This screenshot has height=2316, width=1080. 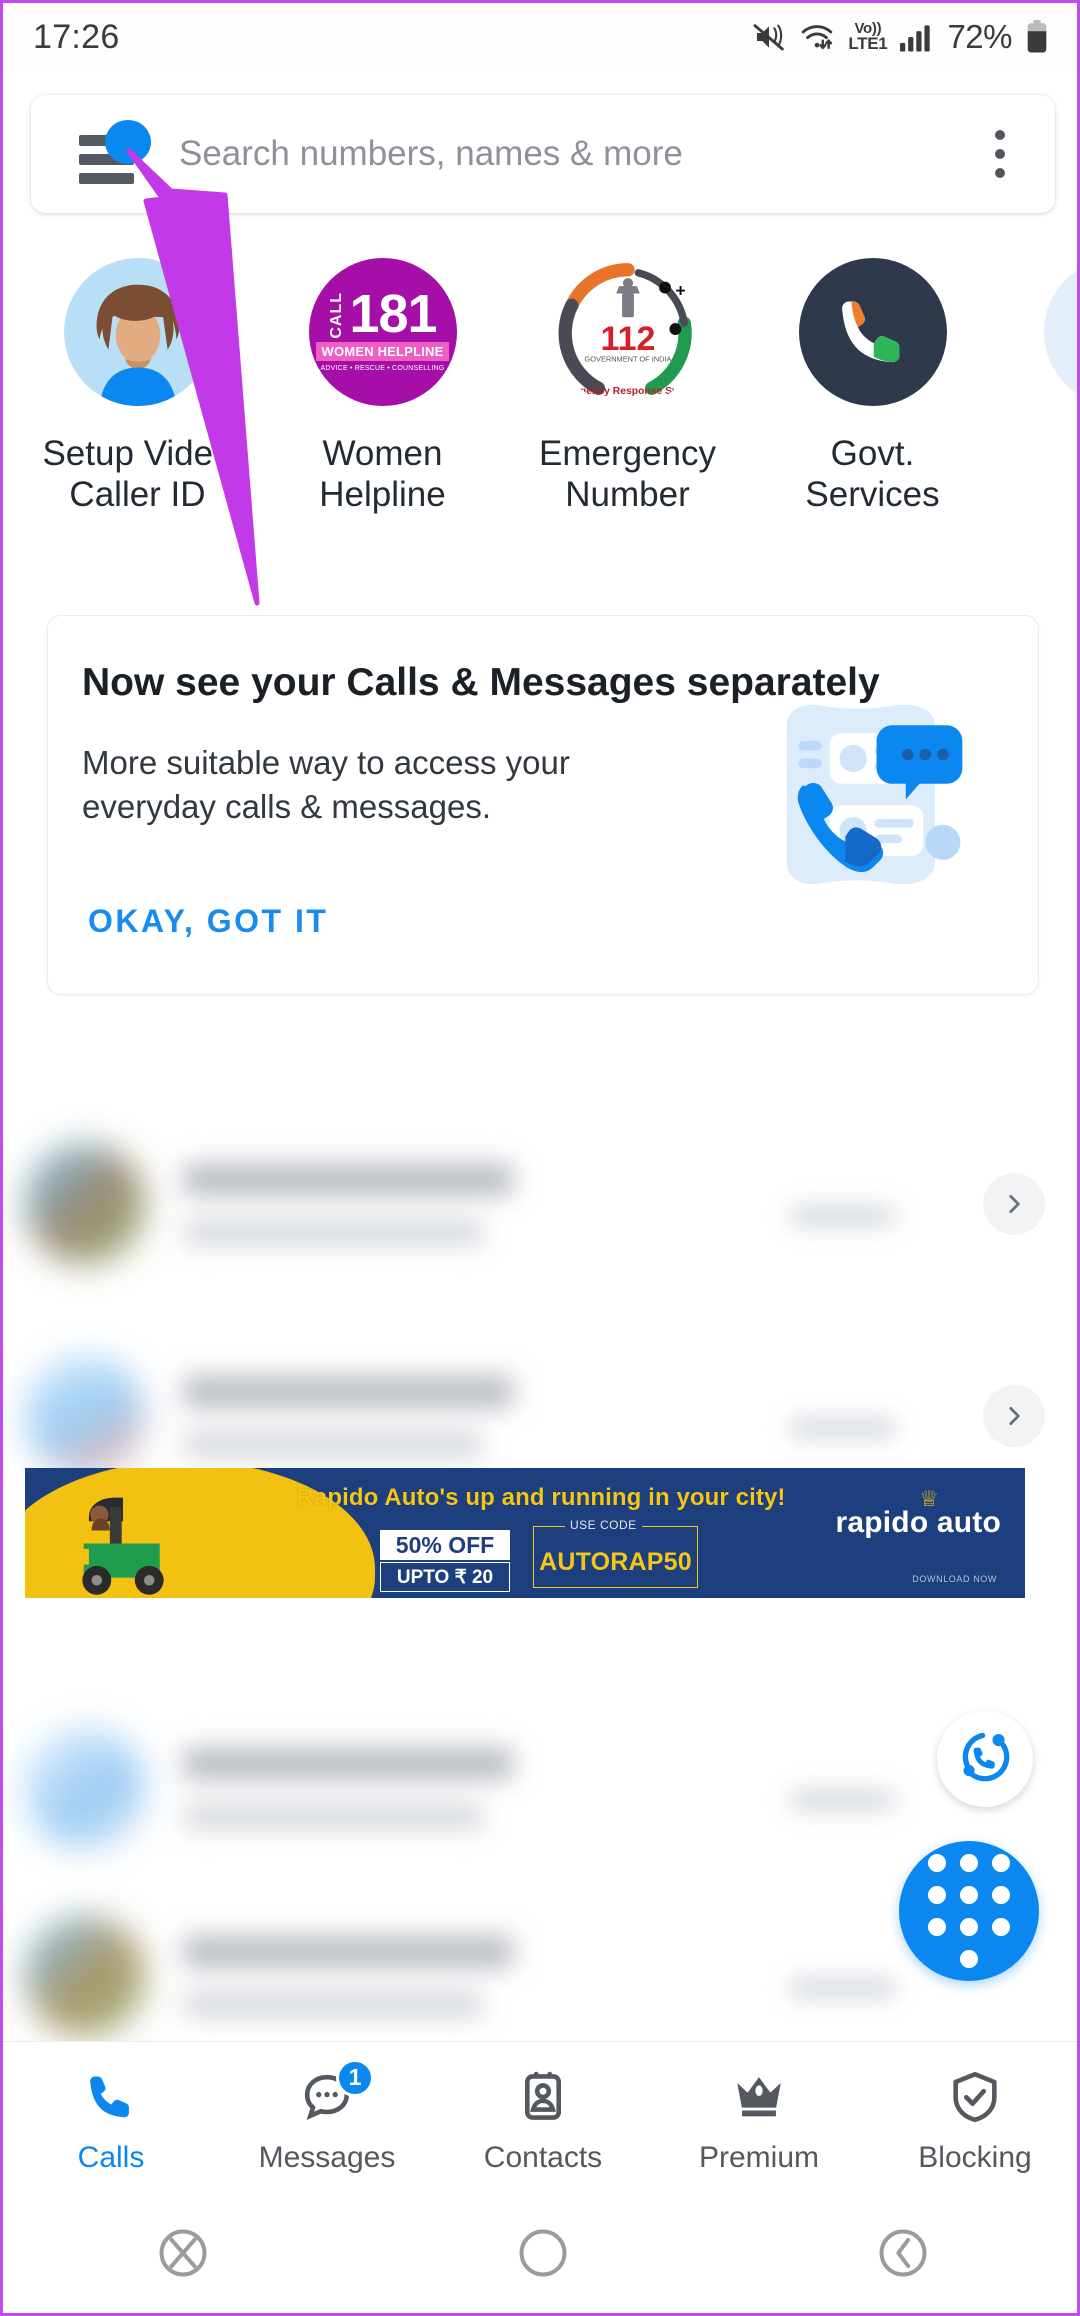 I want to click on volte-icon: Vo)) LTE1, so click(x=868, y=37).